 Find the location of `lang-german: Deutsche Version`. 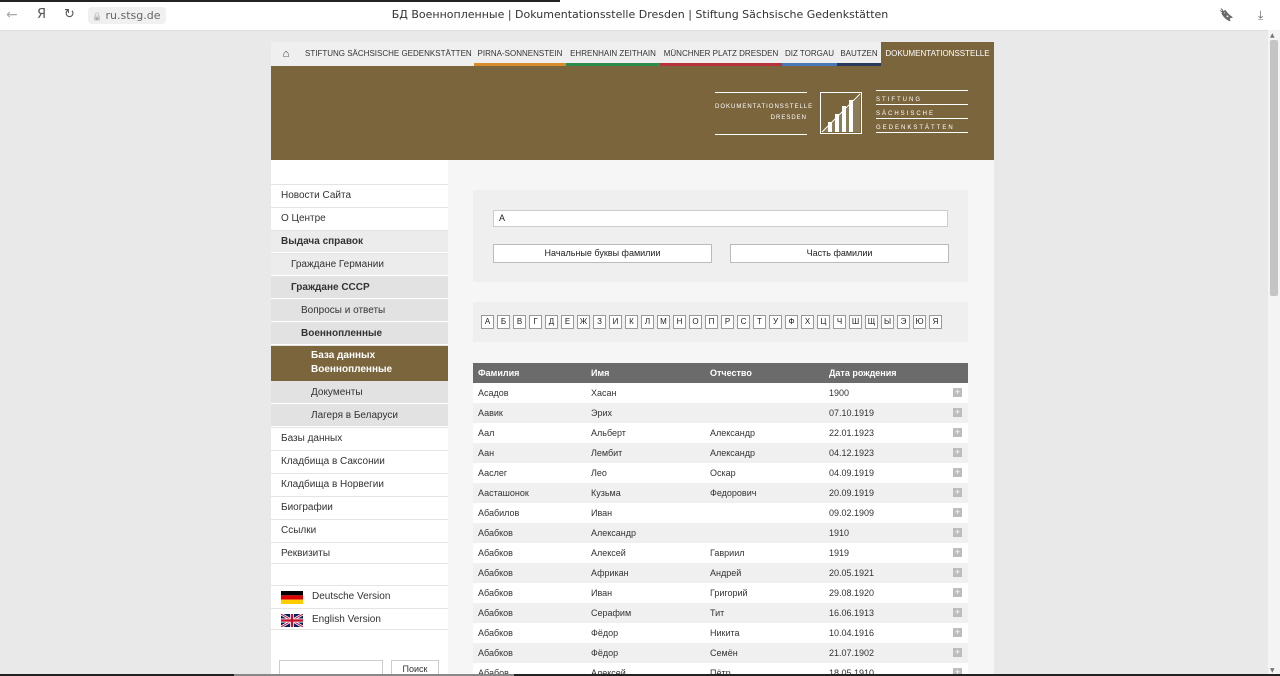

lang-german: Deutsche Version is located at coordinates (359, 596).